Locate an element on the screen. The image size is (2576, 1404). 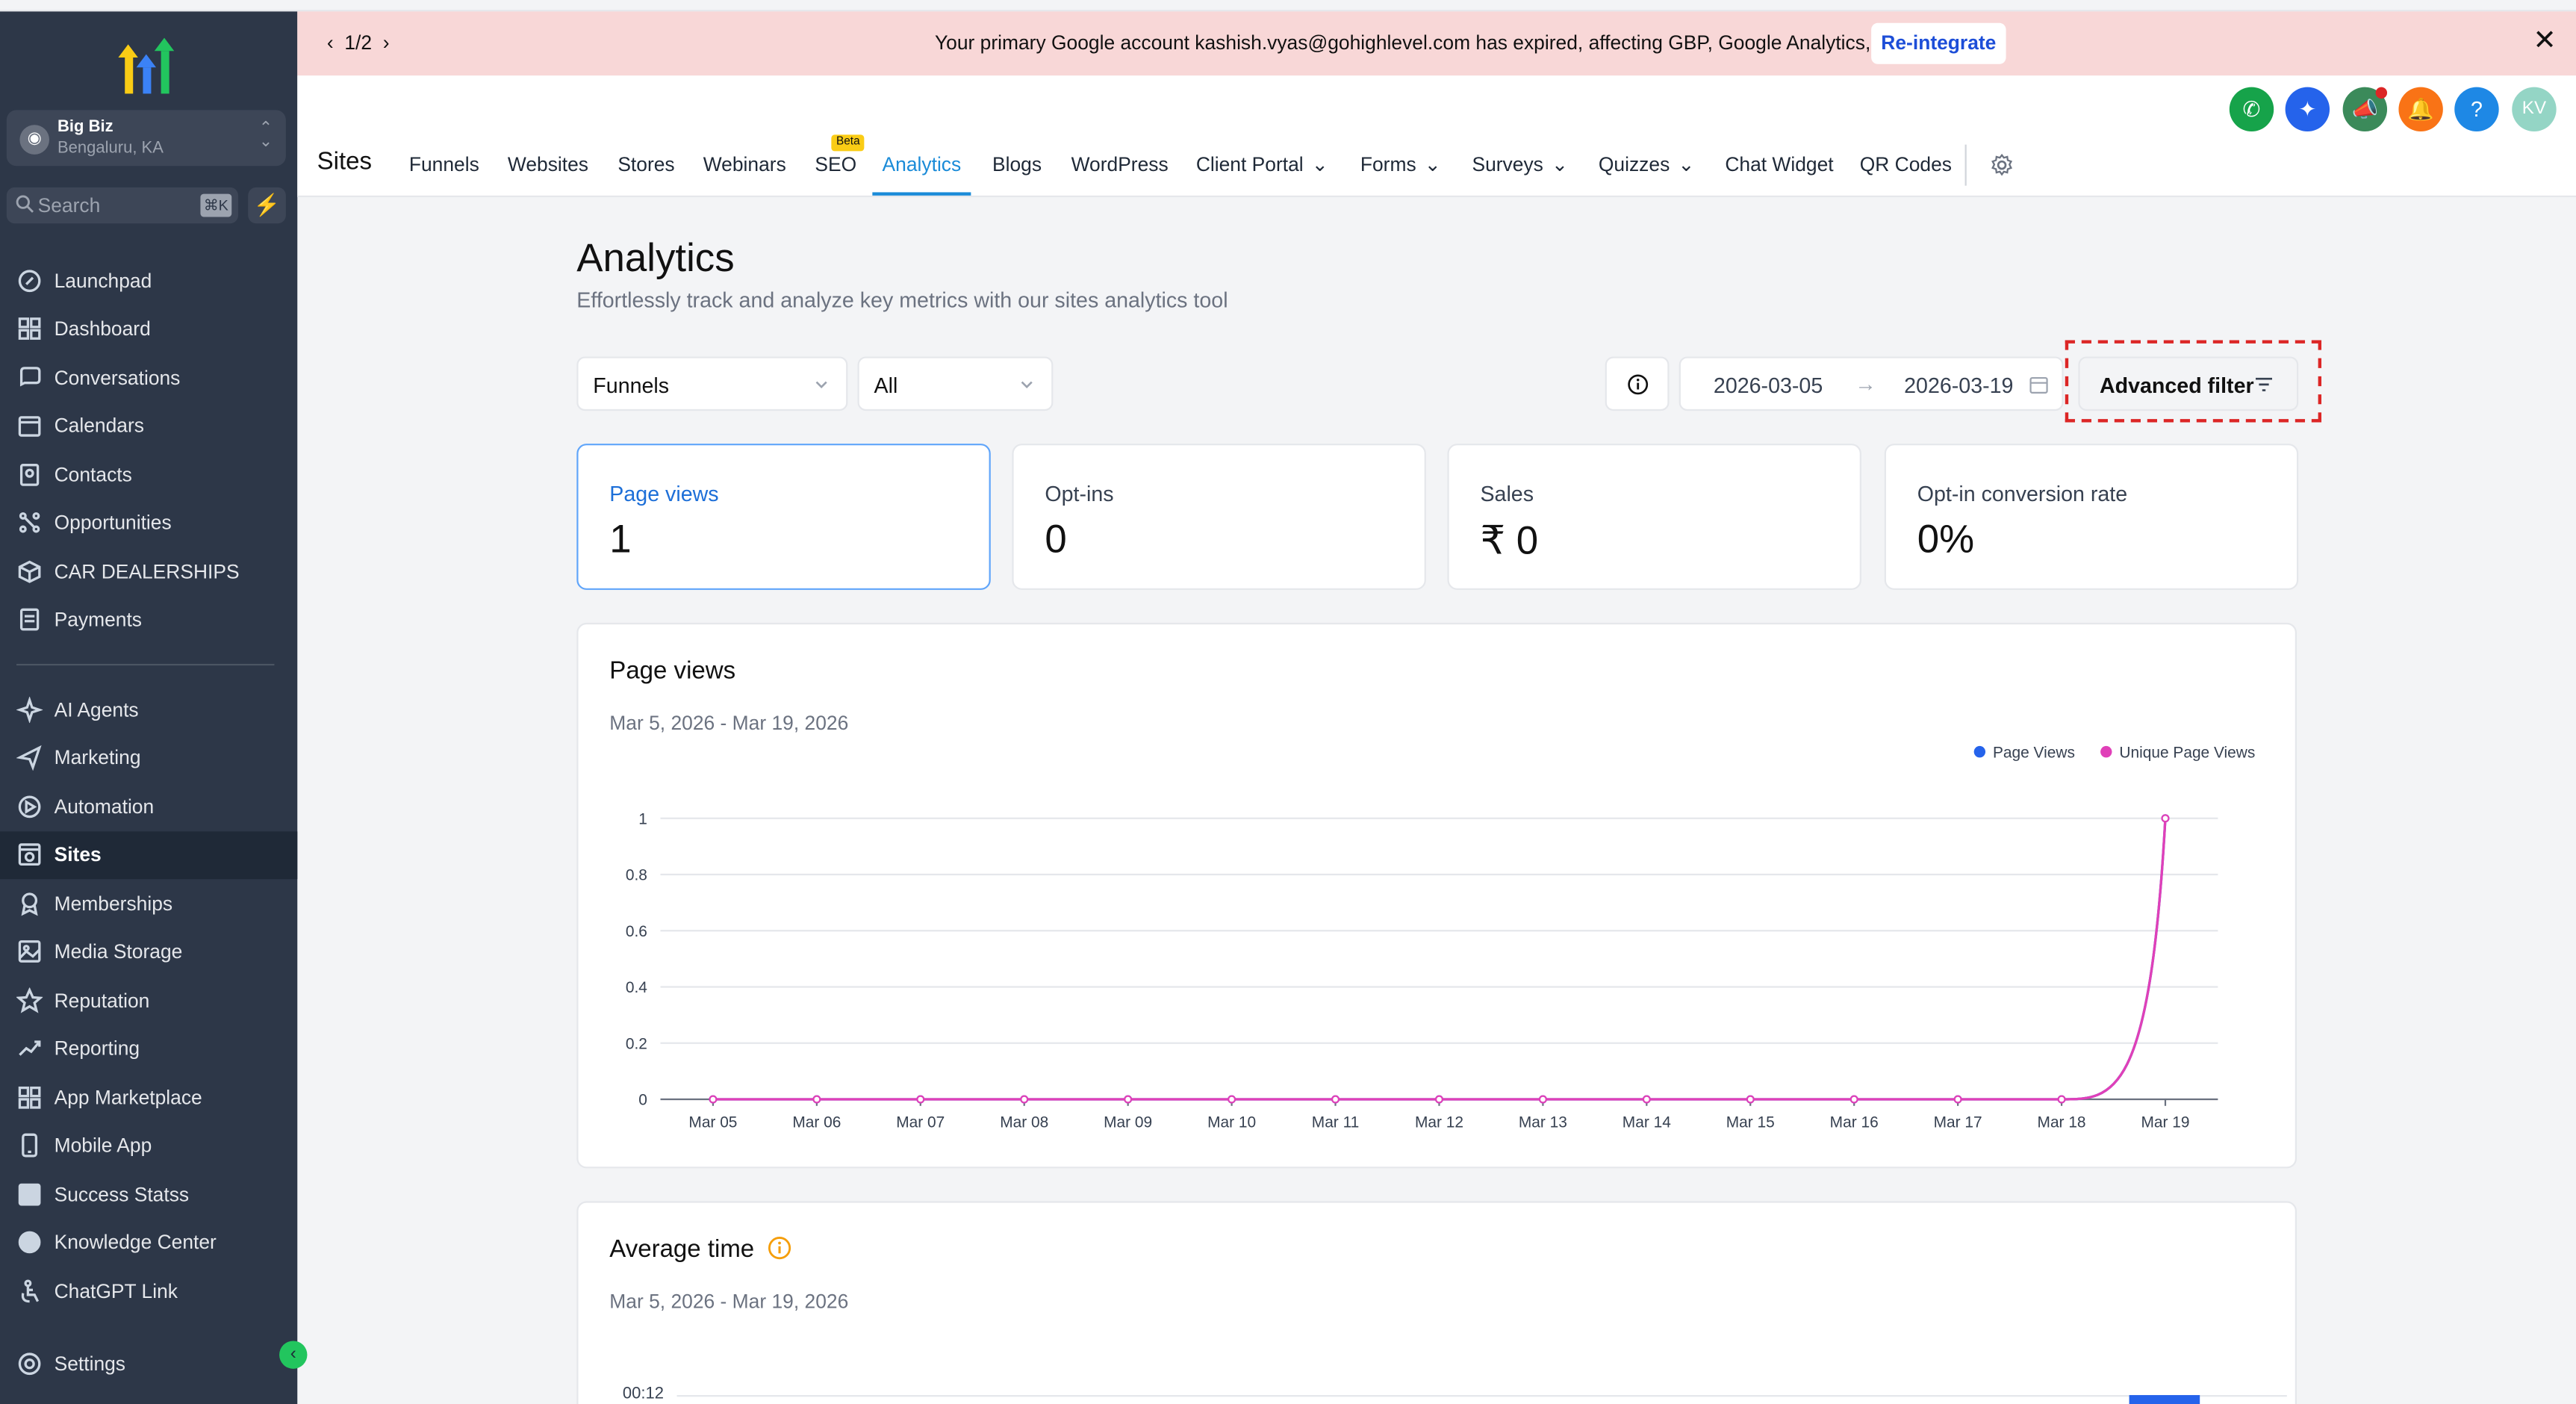
y-tick-label: 00:12 is located at coordinates (643, 1394).